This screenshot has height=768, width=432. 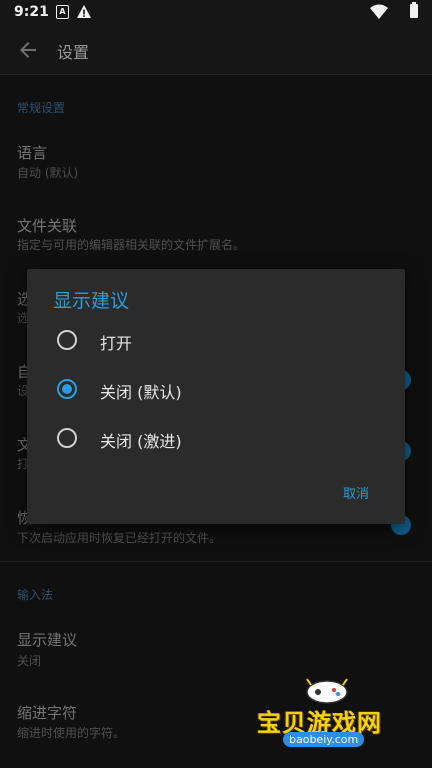 I want to click on option-off-aggressive-label: 关闭 (激进), so click(x=141, y=441).